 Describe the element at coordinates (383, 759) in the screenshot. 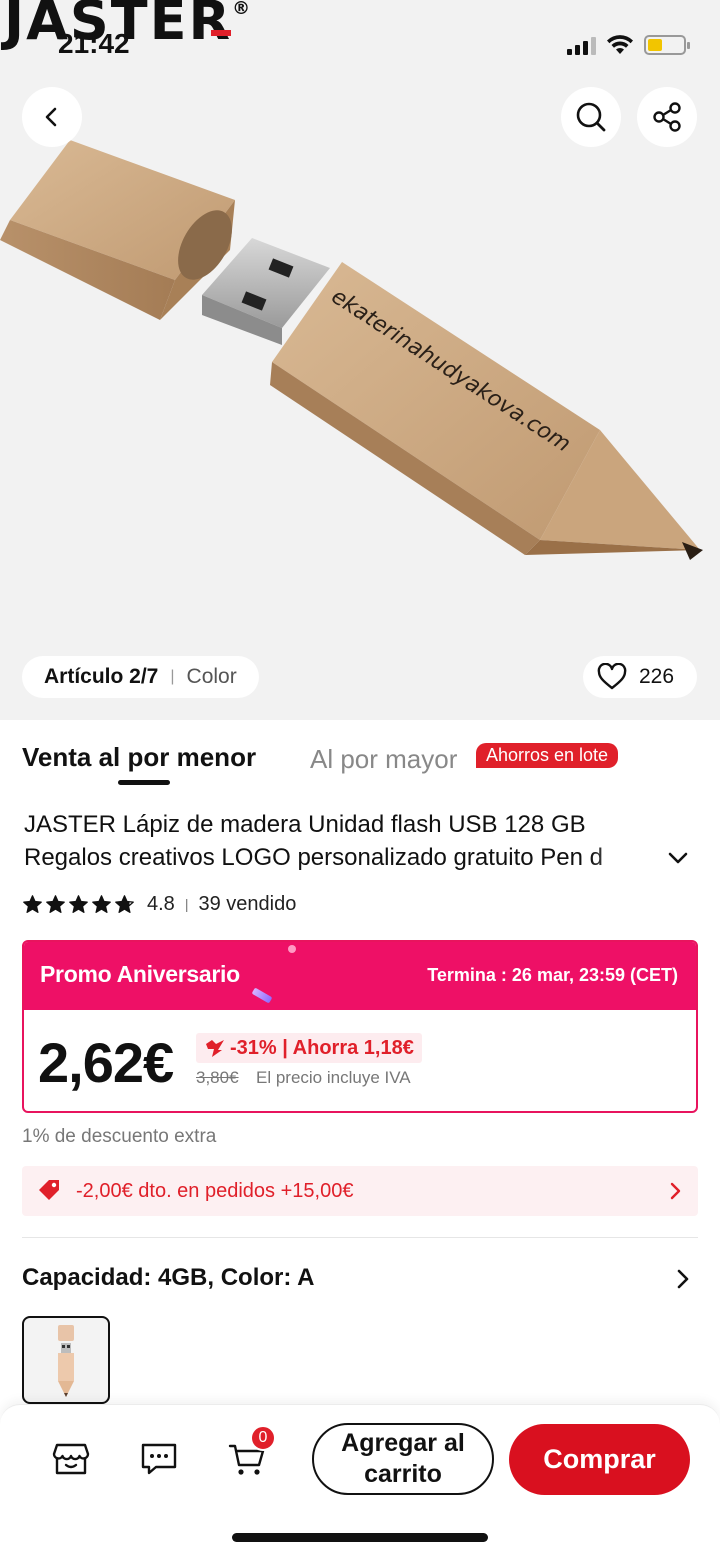

I see `tab-wholesale: Al por mayor` at that location.